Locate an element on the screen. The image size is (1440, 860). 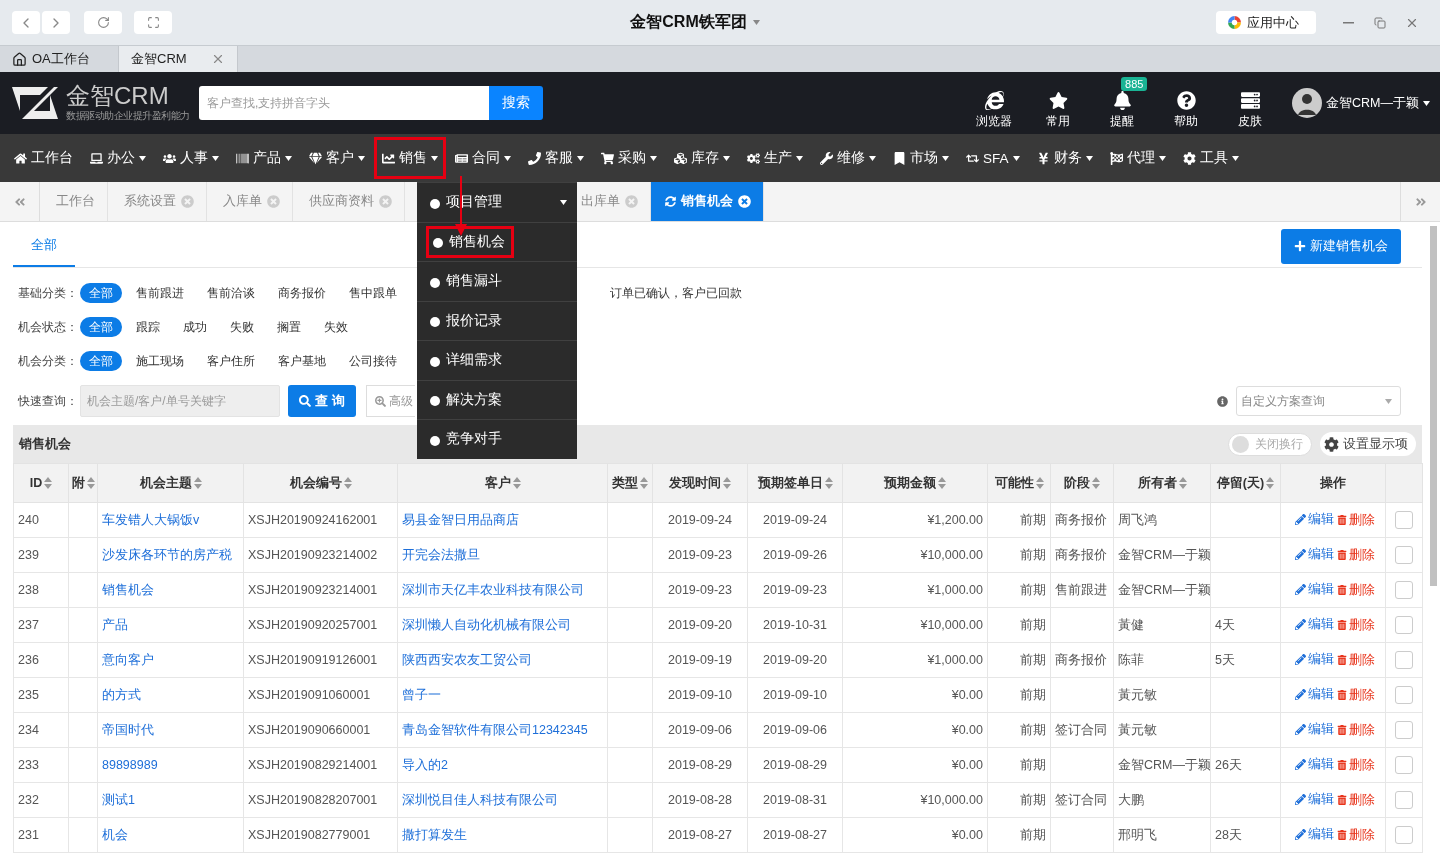
column-header: 所有者 is located at coordinates (1162, 483).